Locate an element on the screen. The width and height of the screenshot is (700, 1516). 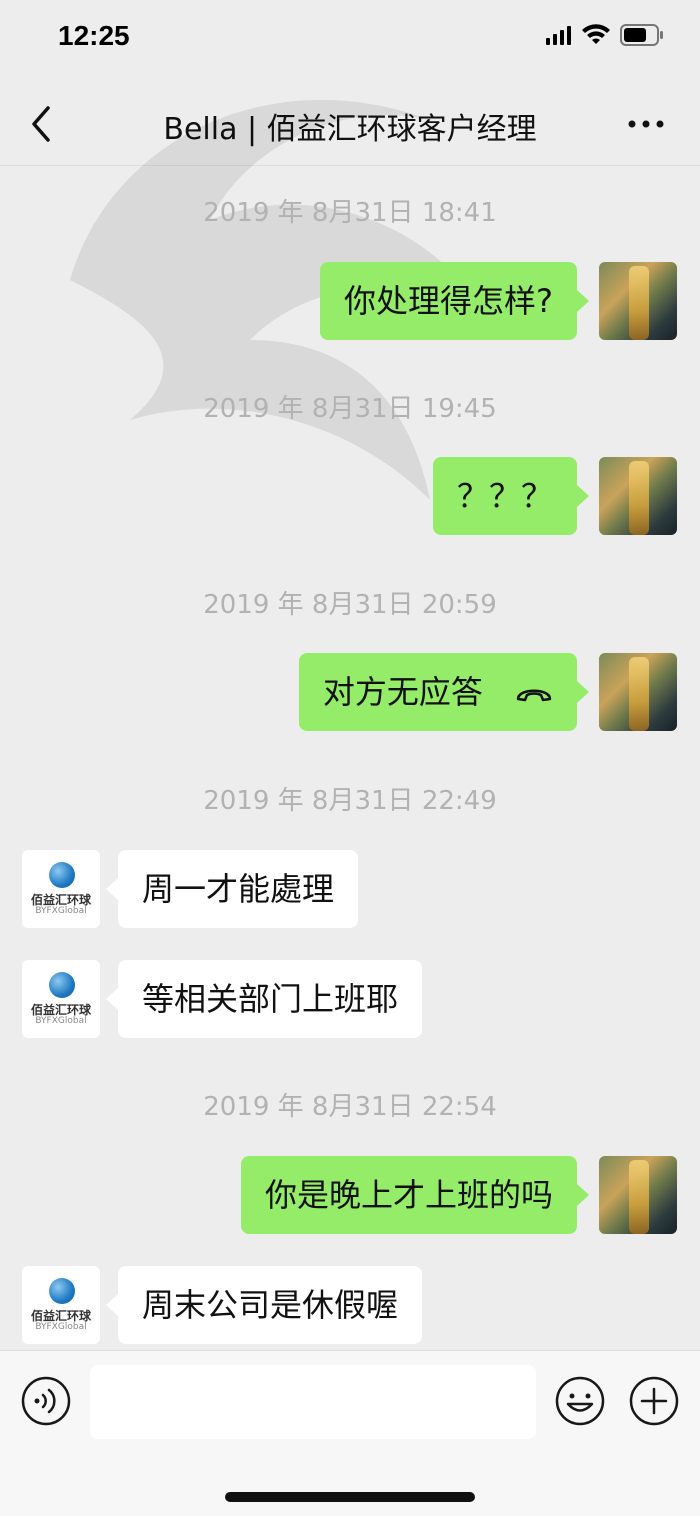
voice-input-button is located at coordinates (46, 1401).